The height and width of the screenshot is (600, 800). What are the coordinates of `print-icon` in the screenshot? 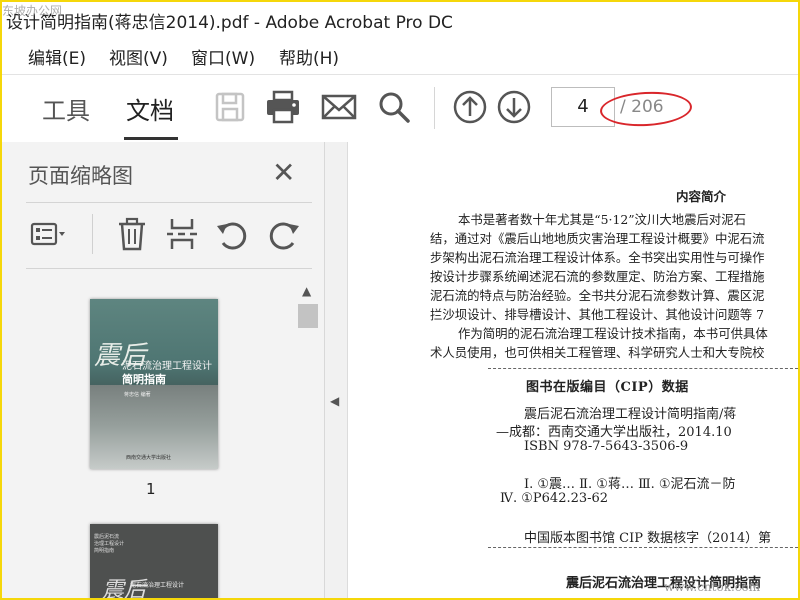 It's located at (283, 107).